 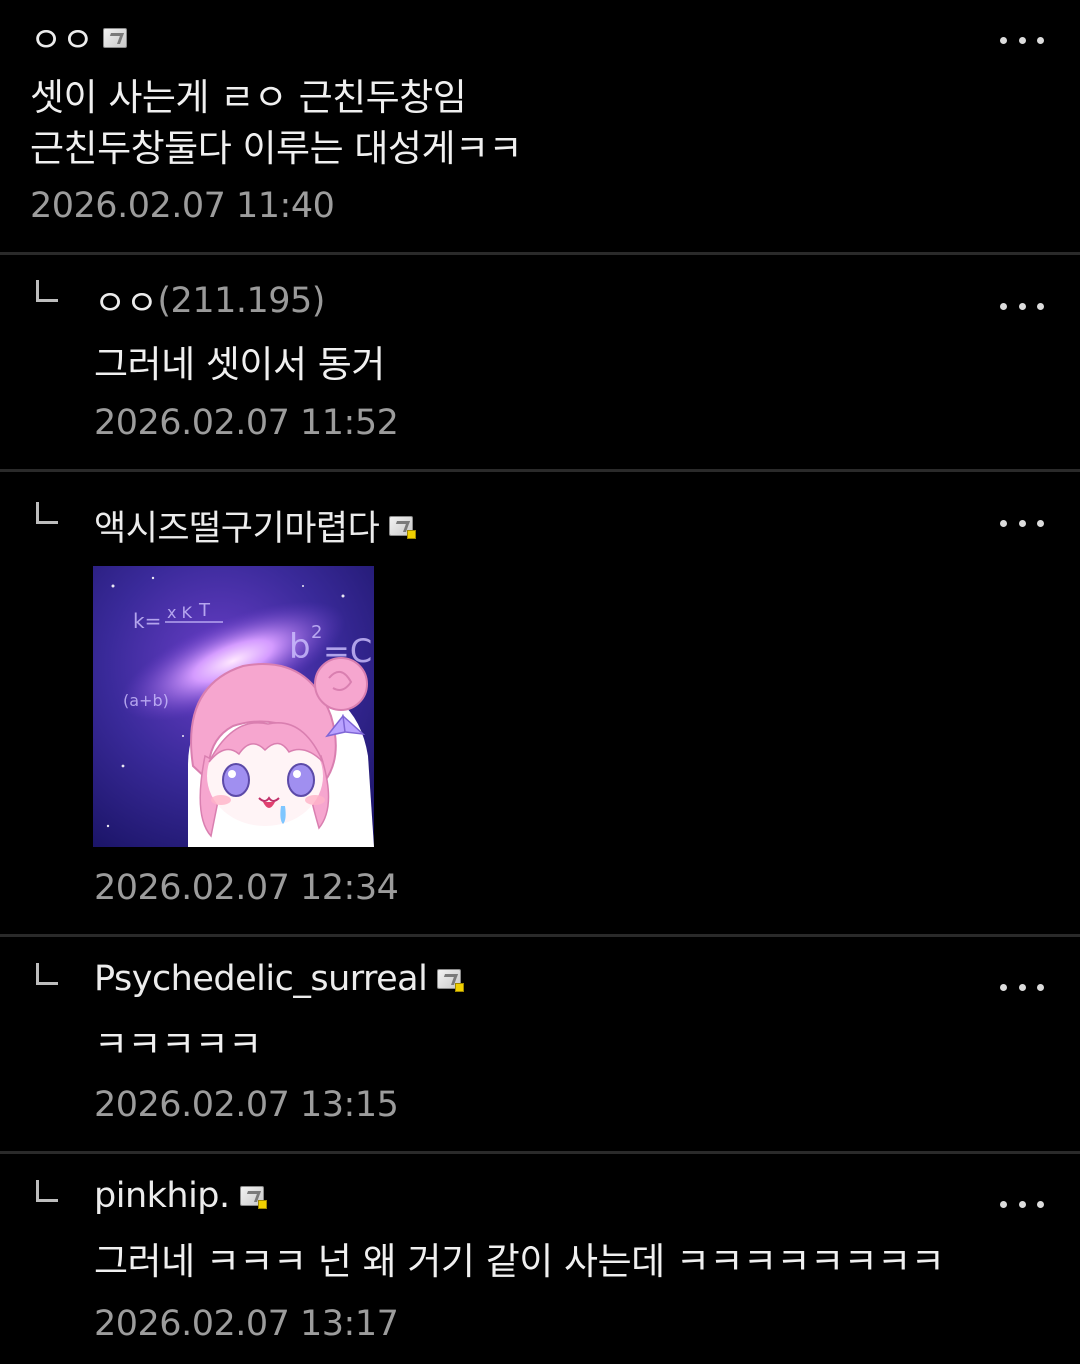 What do you see at coordinates (237, 525) in the screenshot?
I see `nickname: 액시즈떨구기마렵다` at bounding box center [237, 525].